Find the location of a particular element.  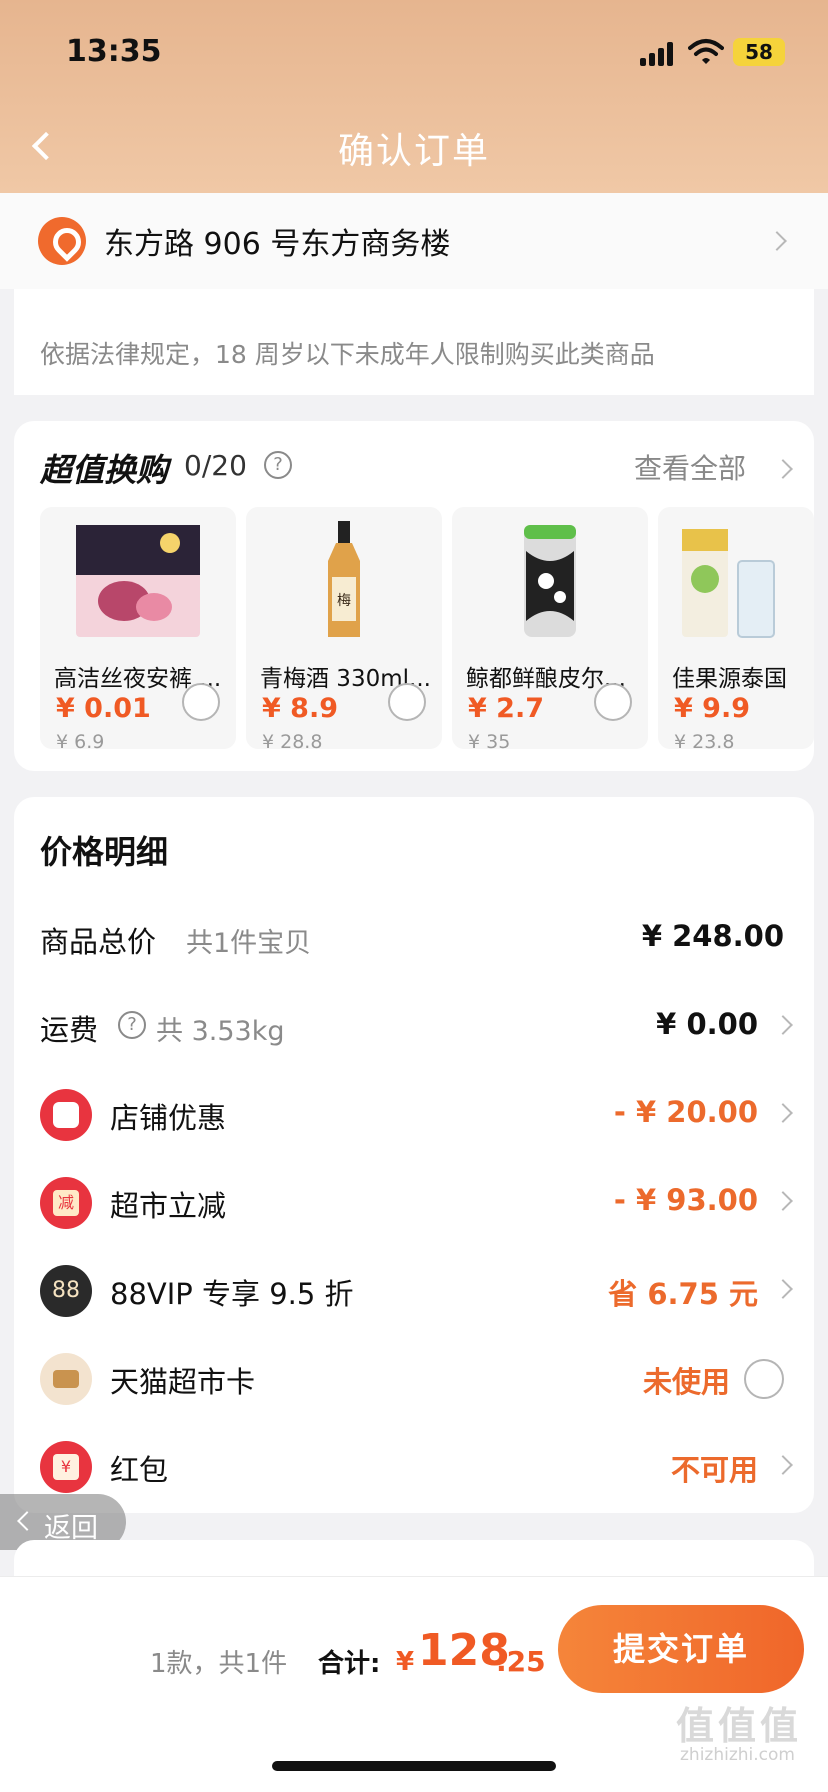

row-88vip: 88 88VIP 专享 9.5 折 省 6.75 元 is located at coordinates (414, 1291).